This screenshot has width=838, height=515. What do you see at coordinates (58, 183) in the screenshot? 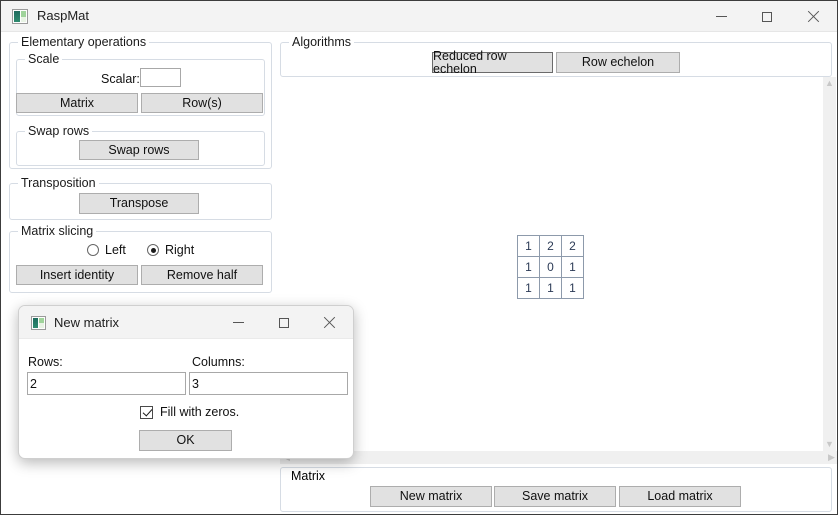
I see `transposition-title: Transposition` at bounding box center [58, 183].